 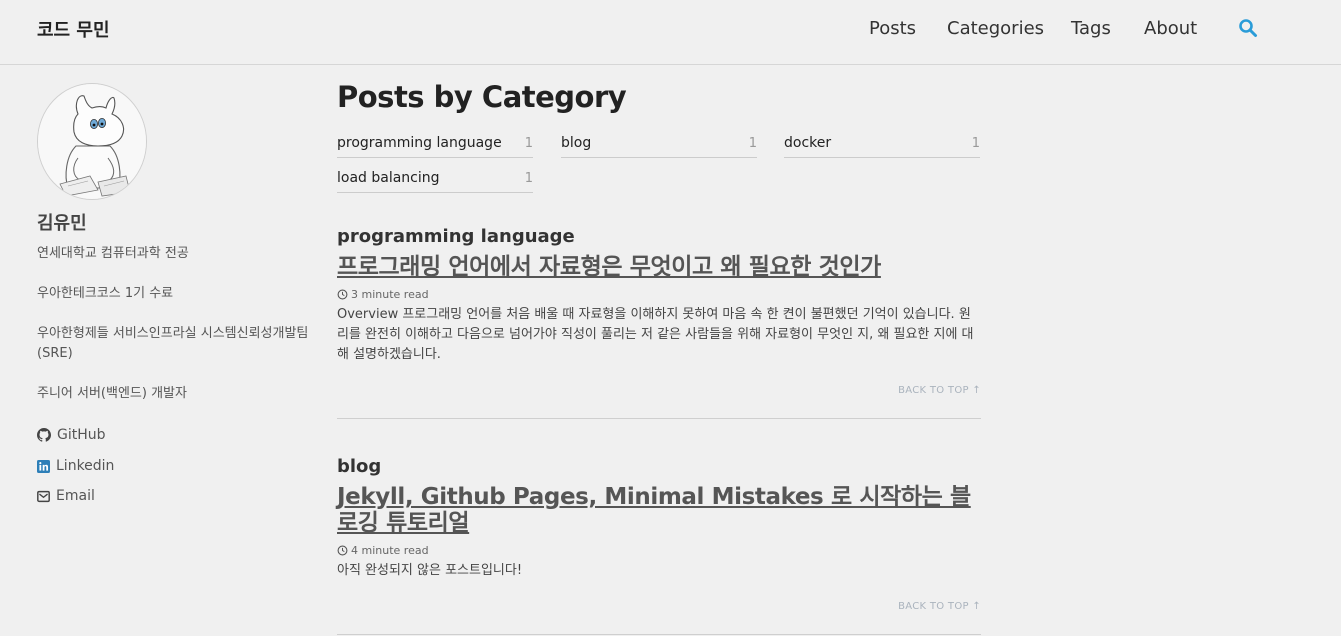 I want to click on category-name: programming language, so click(x=419, y=143).